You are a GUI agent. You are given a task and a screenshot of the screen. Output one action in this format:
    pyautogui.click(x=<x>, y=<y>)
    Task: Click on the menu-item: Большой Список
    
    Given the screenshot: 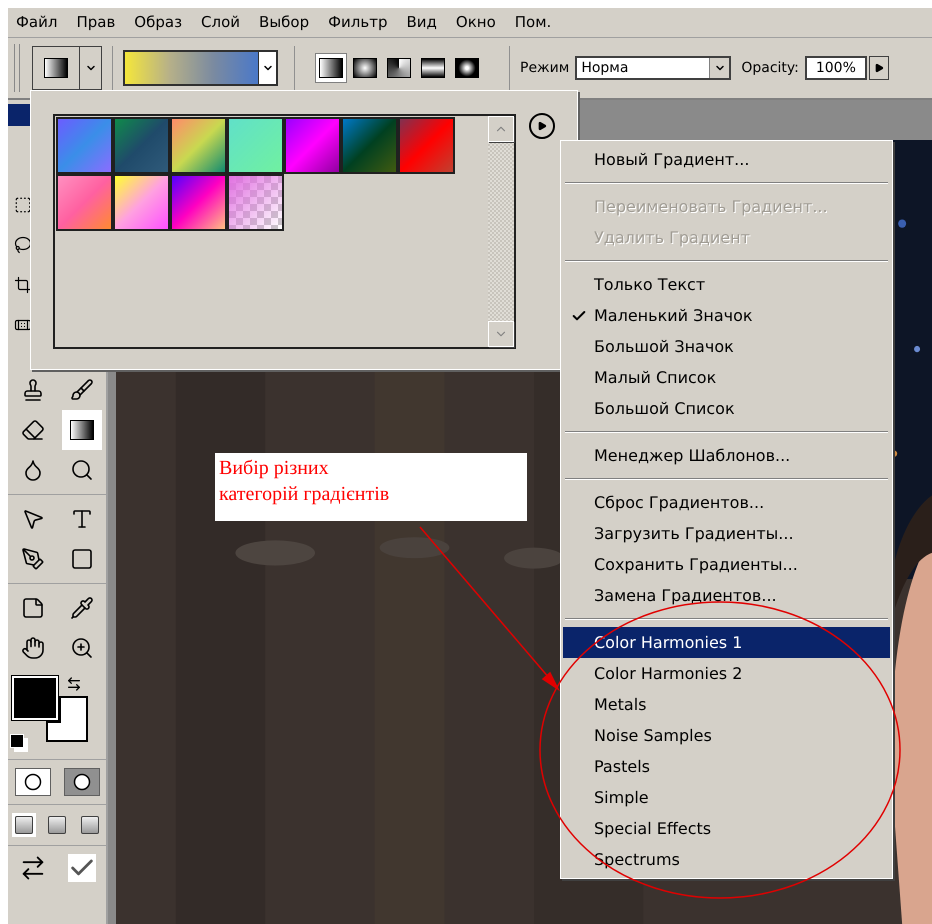 What is the action you would take?
    pyautogui.click(x=726, y=408)
    